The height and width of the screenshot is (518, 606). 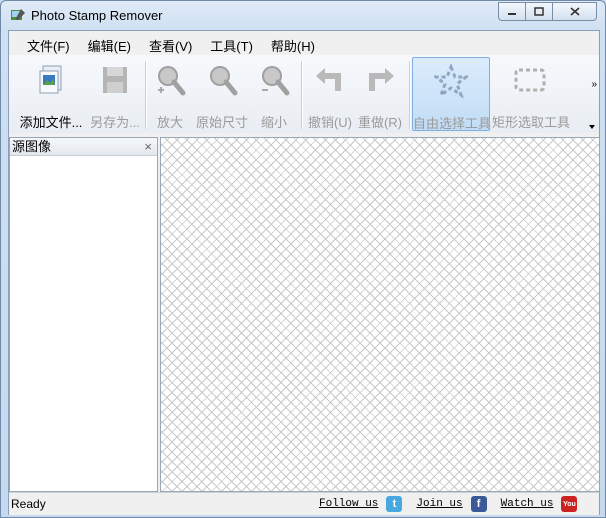 What do you see at coordinates (381, 79) in the screenshot?
I see `redo-icon` at bounding box center [381, 79].